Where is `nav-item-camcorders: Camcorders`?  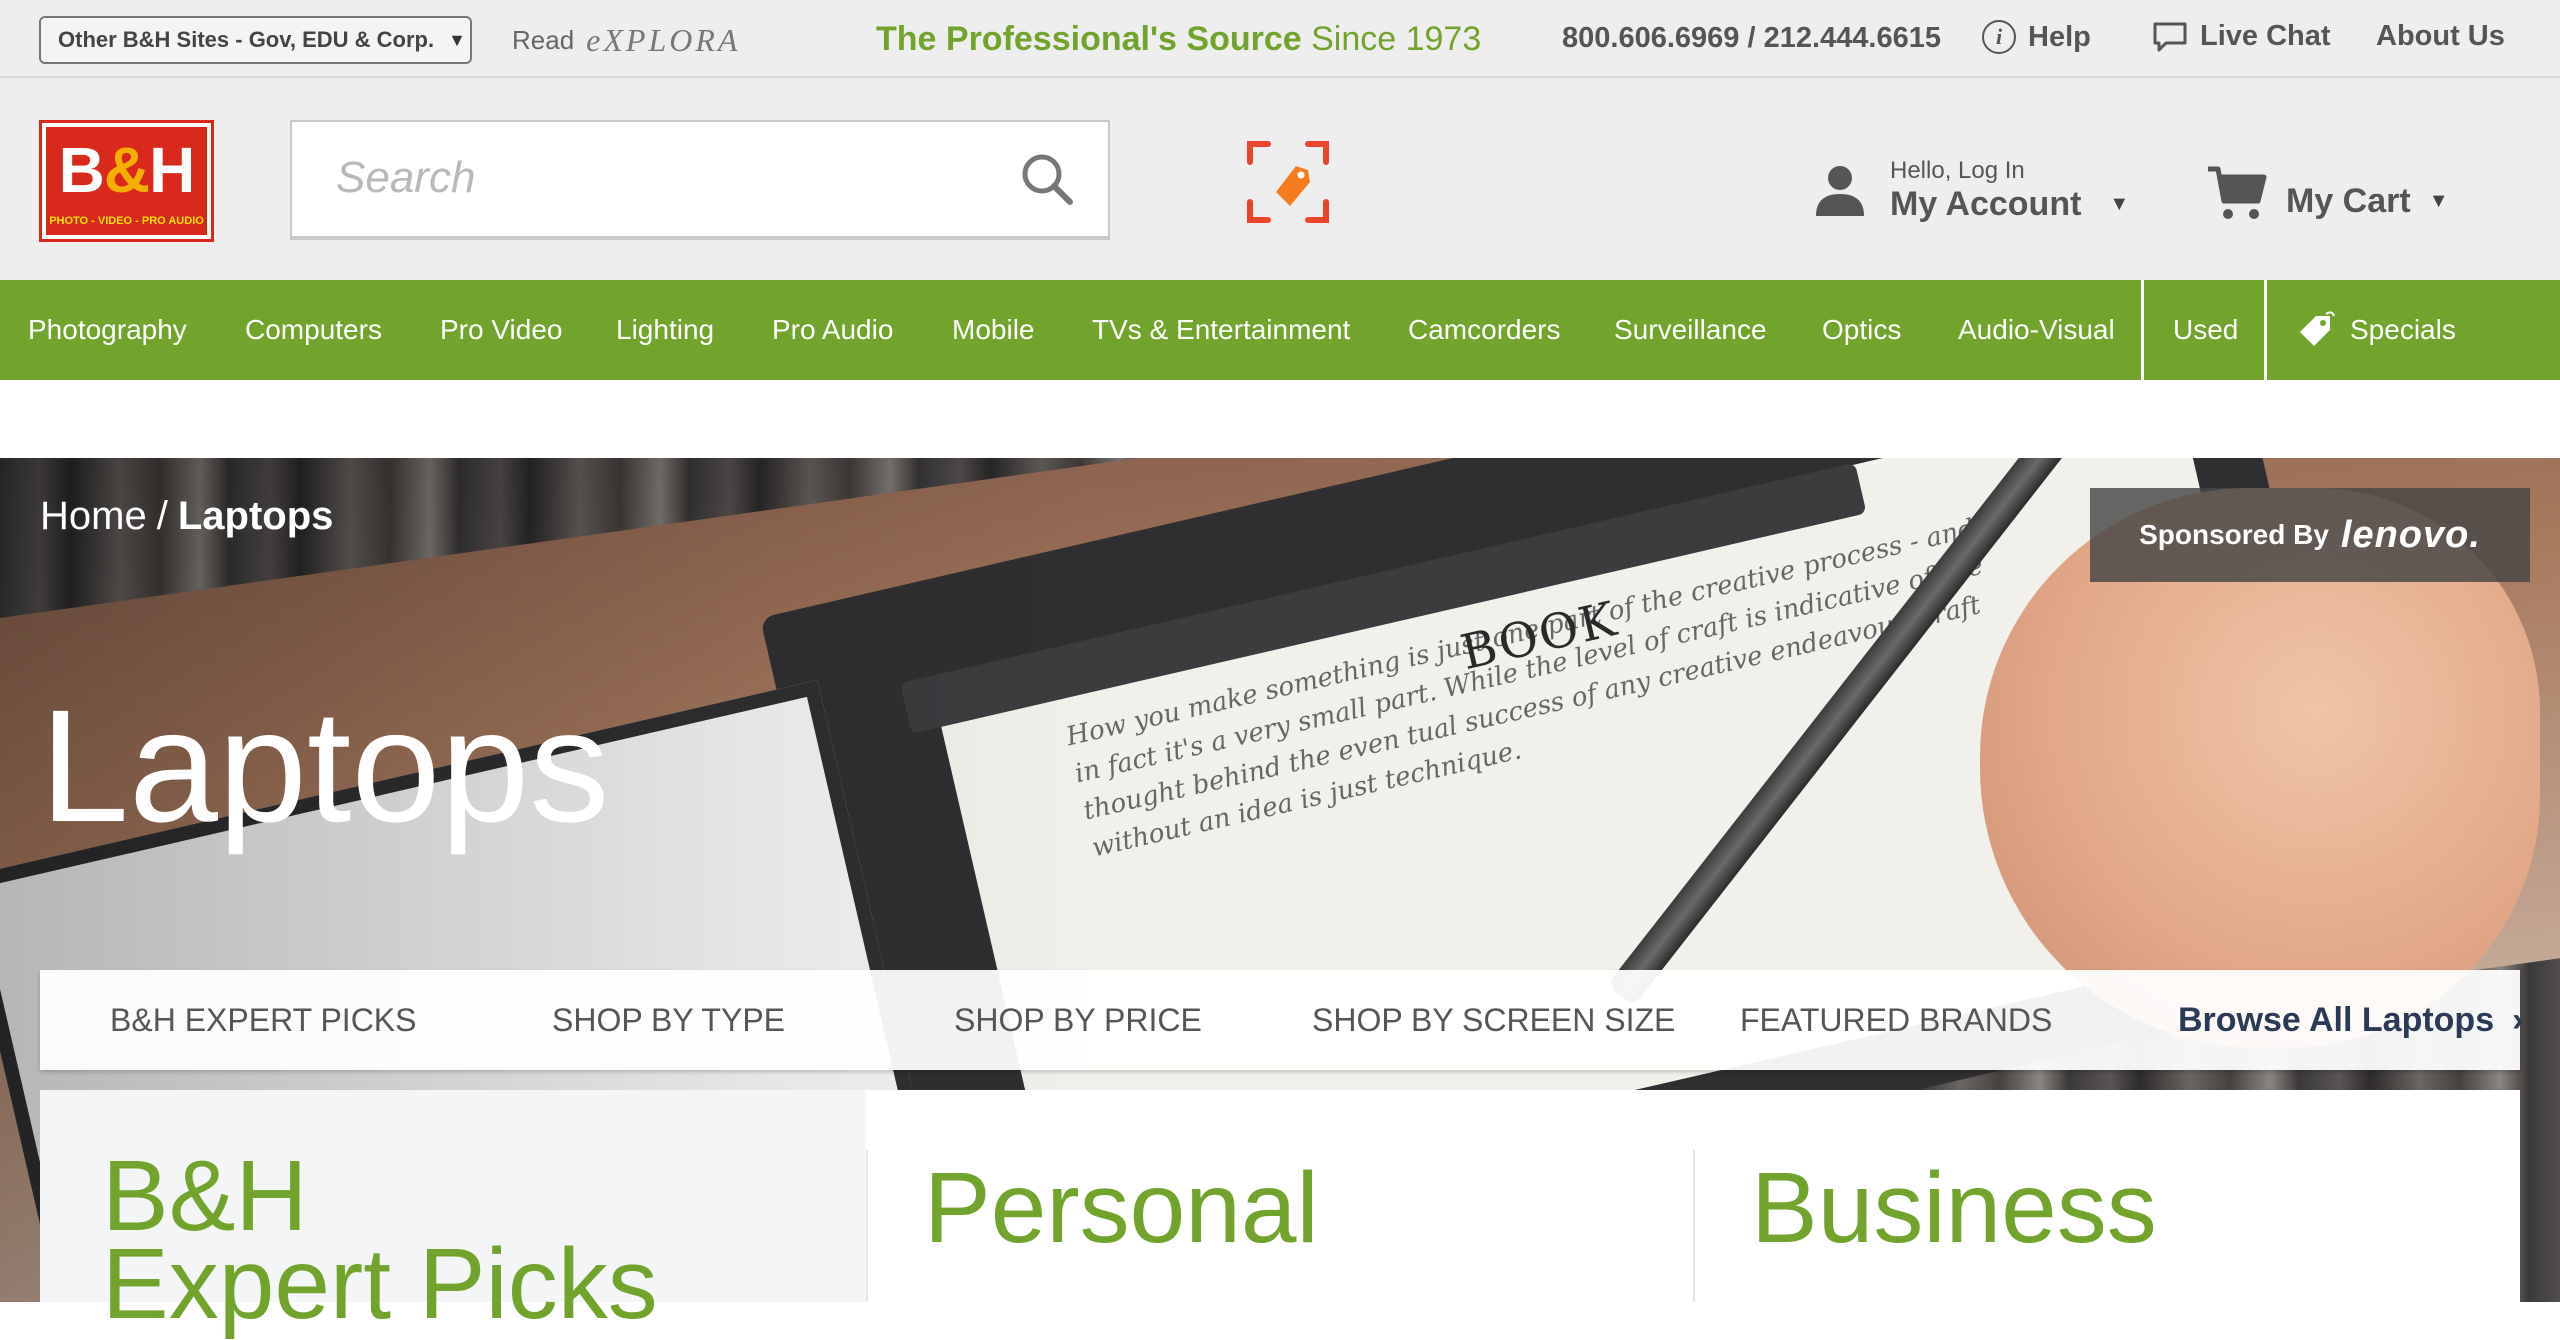
nav-item-camcorders: Camcorders is located at coordinates (1484, 330).